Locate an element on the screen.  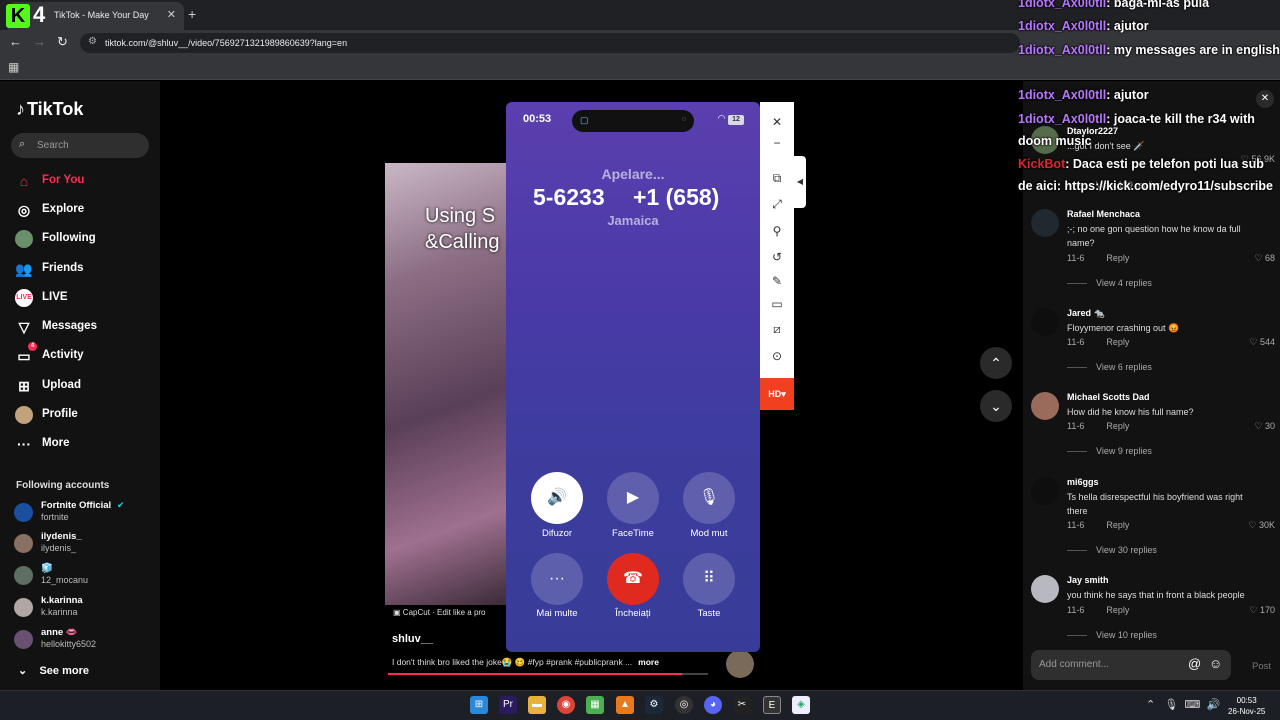
fullscreen-icon: ⤢ is located at coordinates (777, 204).